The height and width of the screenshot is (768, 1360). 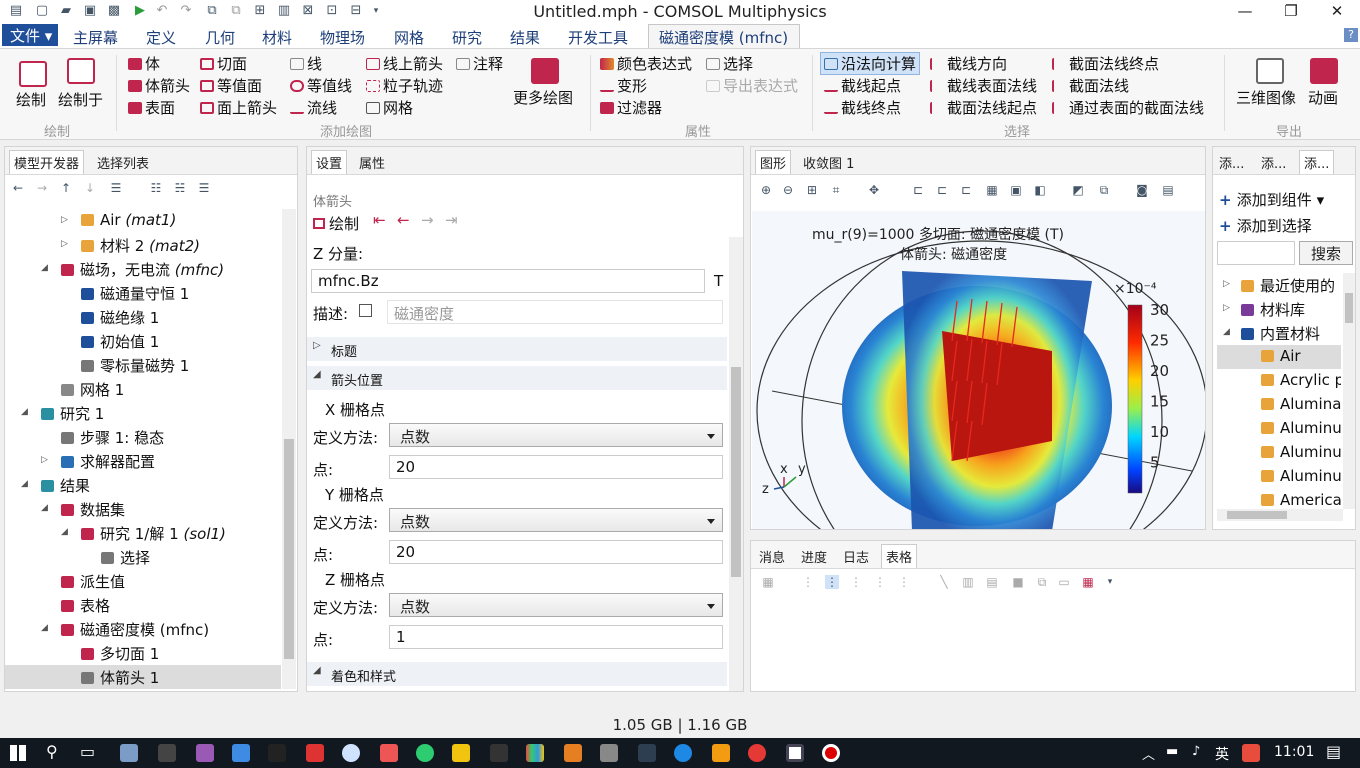 What do you see at coordinates (143, 293) in the screenshot?
I see `tree-node: 磁通量守恒 1` at bounding box center [143, 293].